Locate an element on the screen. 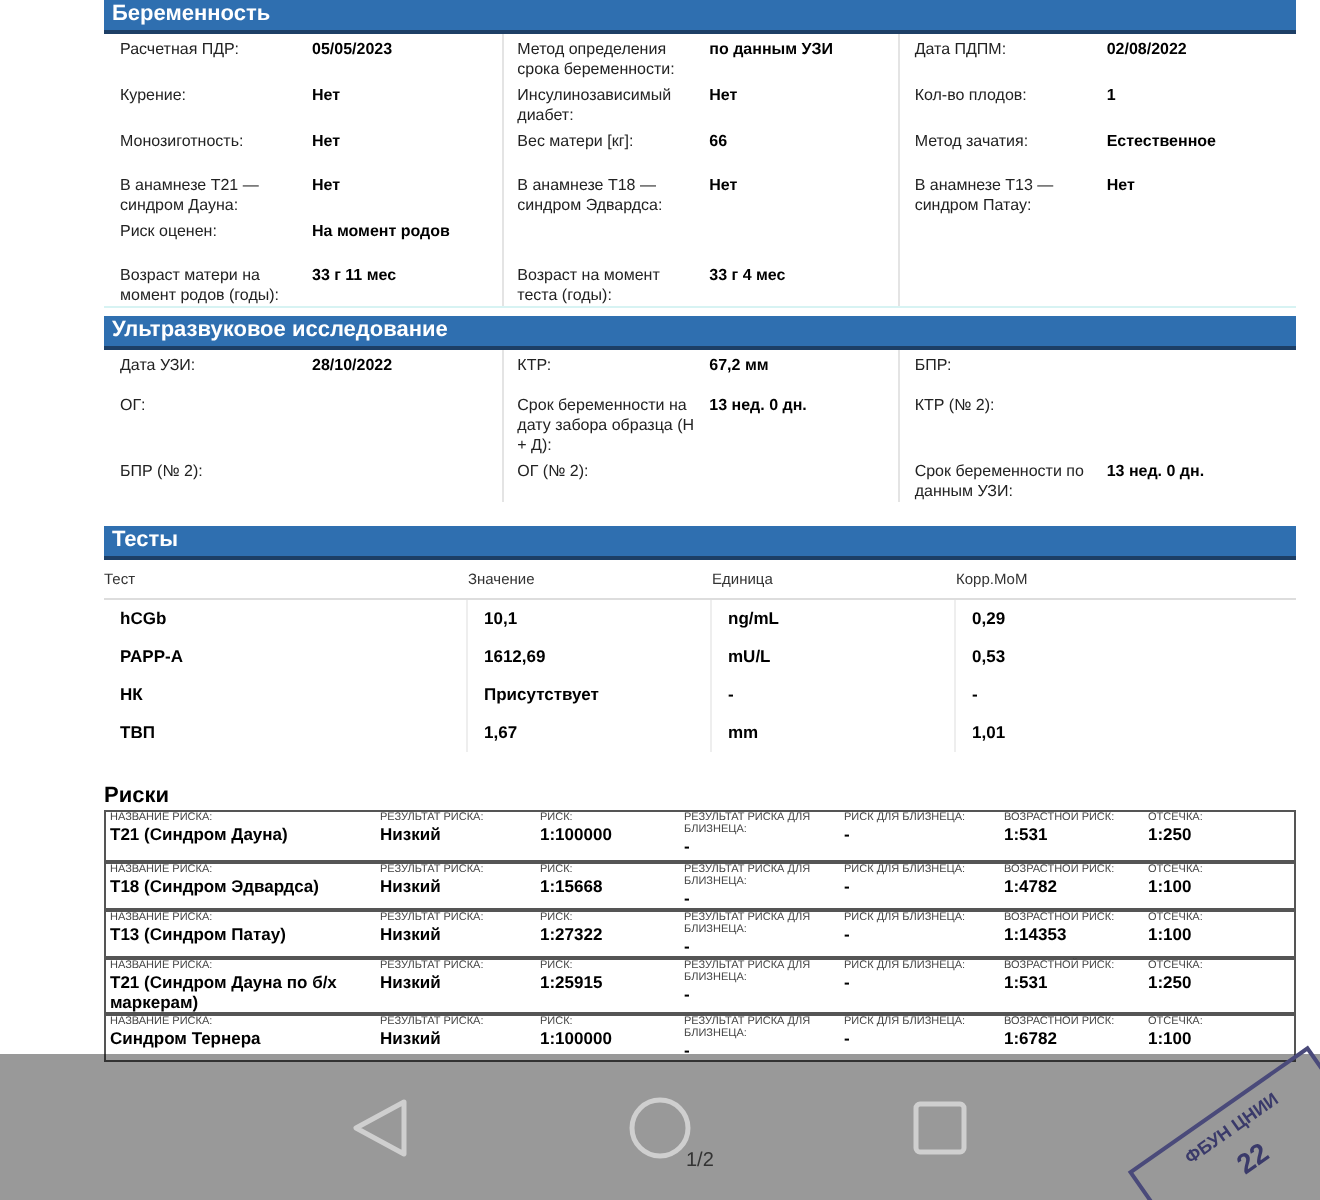 The height and width of the screenshot is (1200, 1320). field-label: Инсулинозависимый диабет: is located at coordinates (595, 106).